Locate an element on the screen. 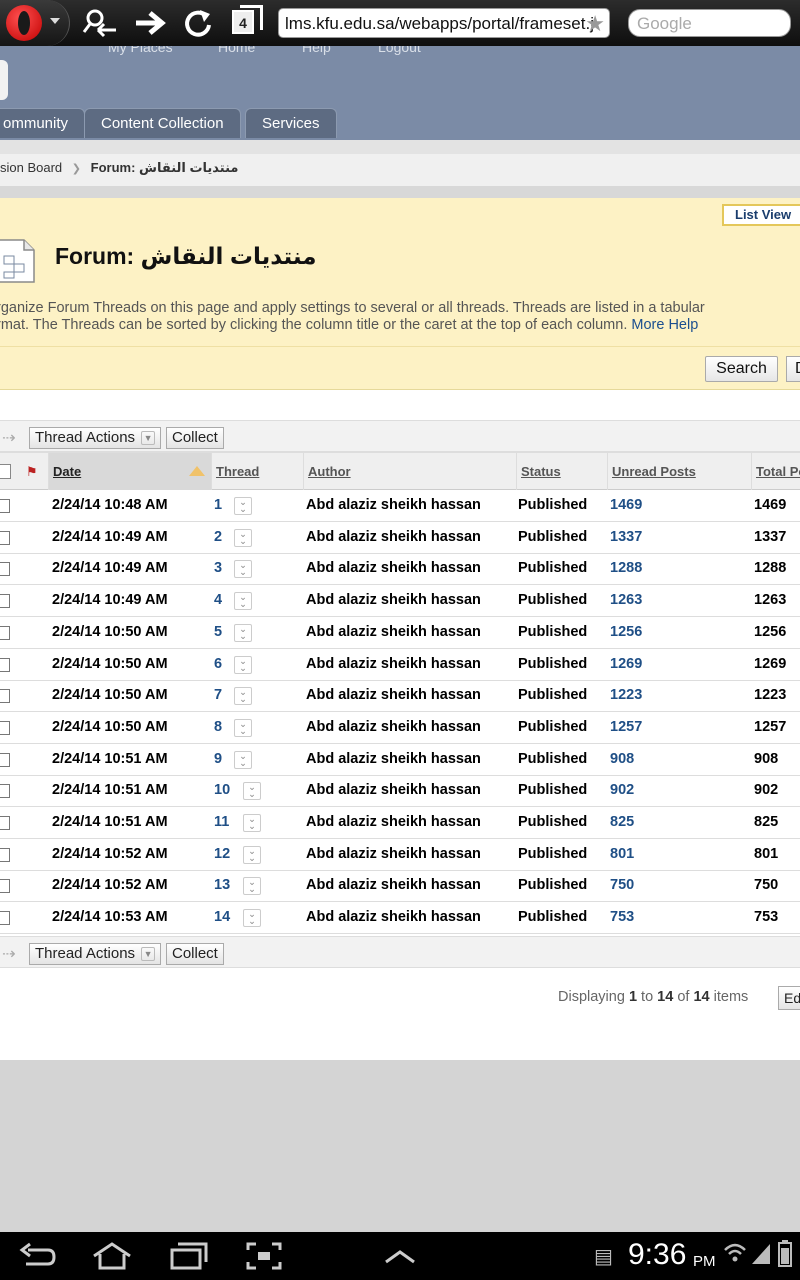  thread-link: 1 is located at coordinates (218, 505).